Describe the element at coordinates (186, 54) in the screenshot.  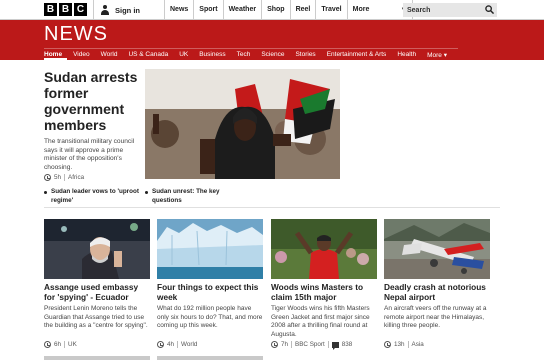
I see `subnav-uk: UK` at that location.